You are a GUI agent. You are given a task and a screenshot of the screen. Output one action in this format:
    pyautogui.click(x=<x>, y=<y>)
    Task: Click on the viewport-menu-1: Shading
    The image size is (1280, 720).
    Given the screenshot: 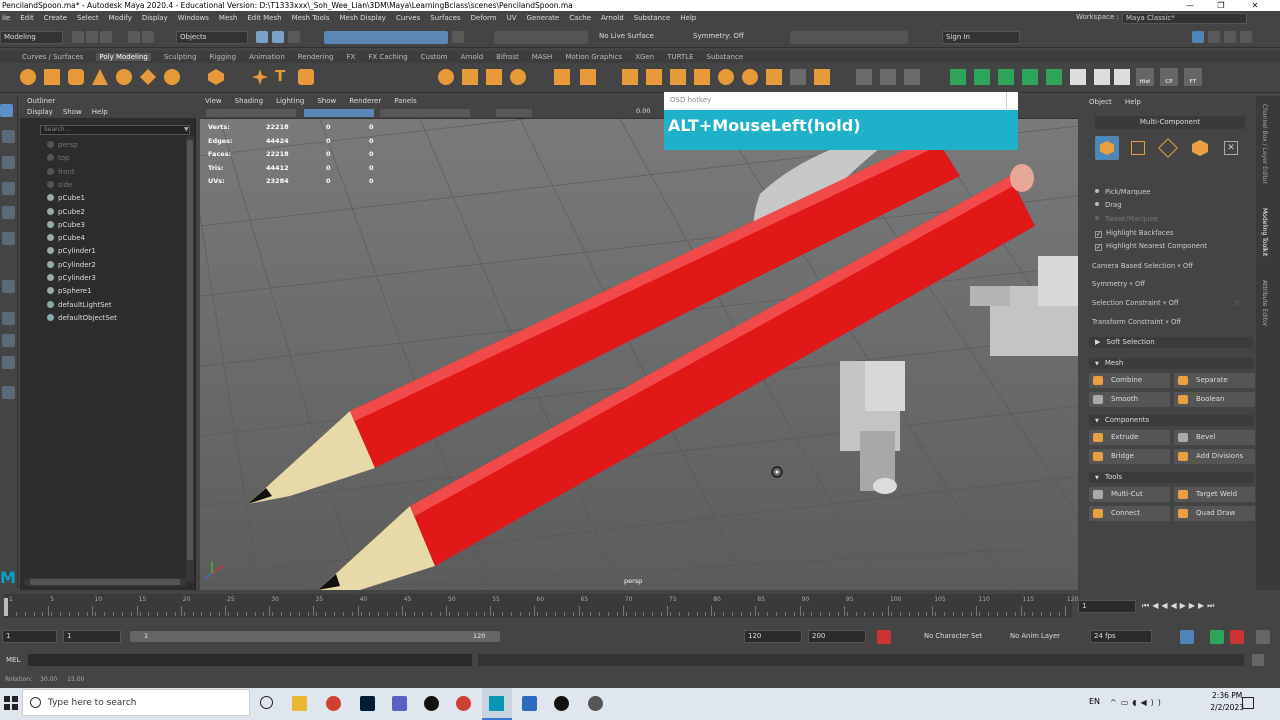 What is the action you would take?
    pyautogui.click(x=249, y=101)
    